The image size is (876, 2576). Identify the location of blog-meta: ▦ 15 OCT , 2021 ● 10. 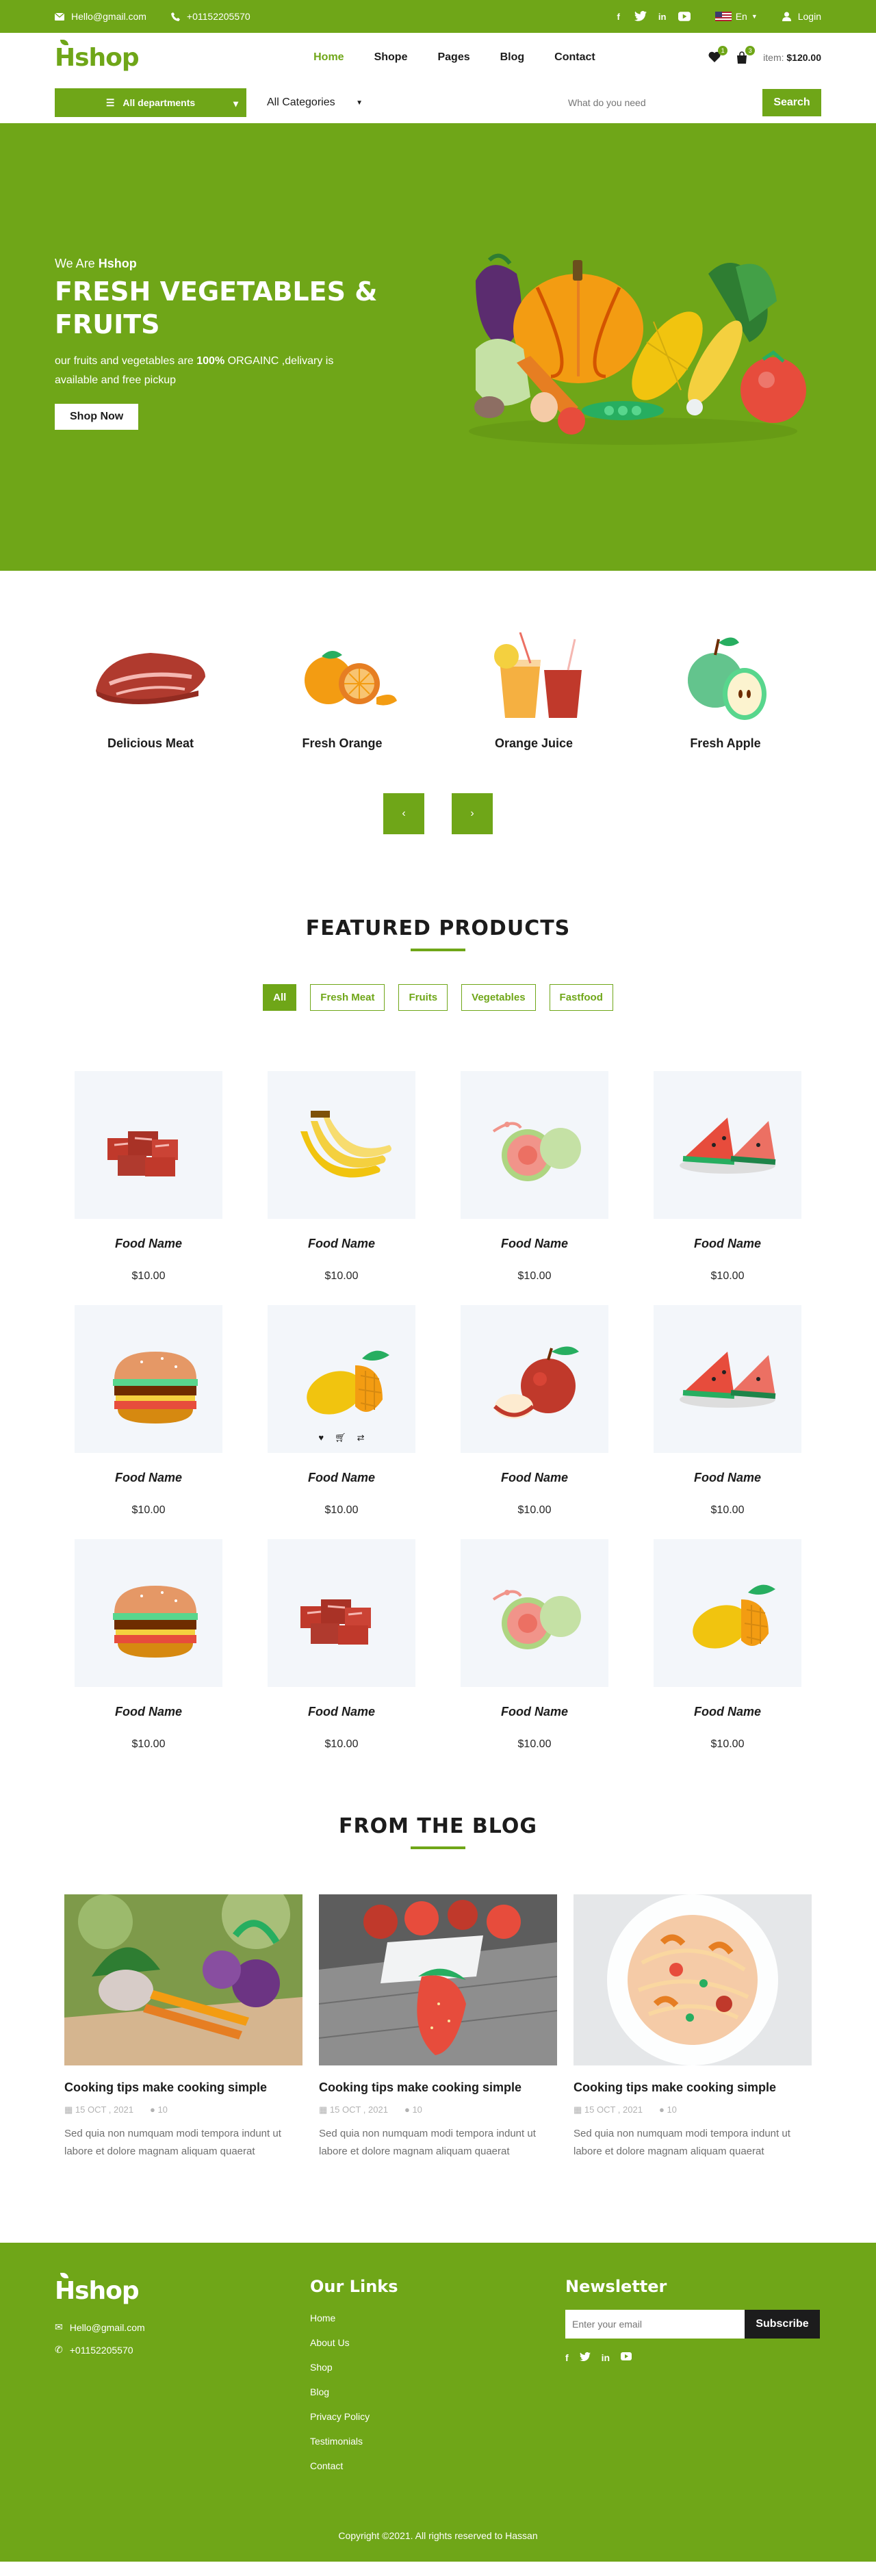
(116, 2109).